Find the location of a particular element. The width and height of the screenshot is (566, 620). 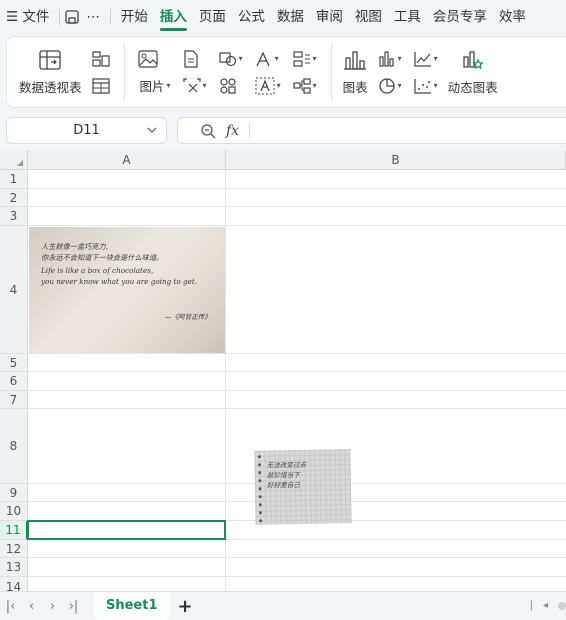

chart-col-1: ▾ ▾ is located at coordinates (390, 72).